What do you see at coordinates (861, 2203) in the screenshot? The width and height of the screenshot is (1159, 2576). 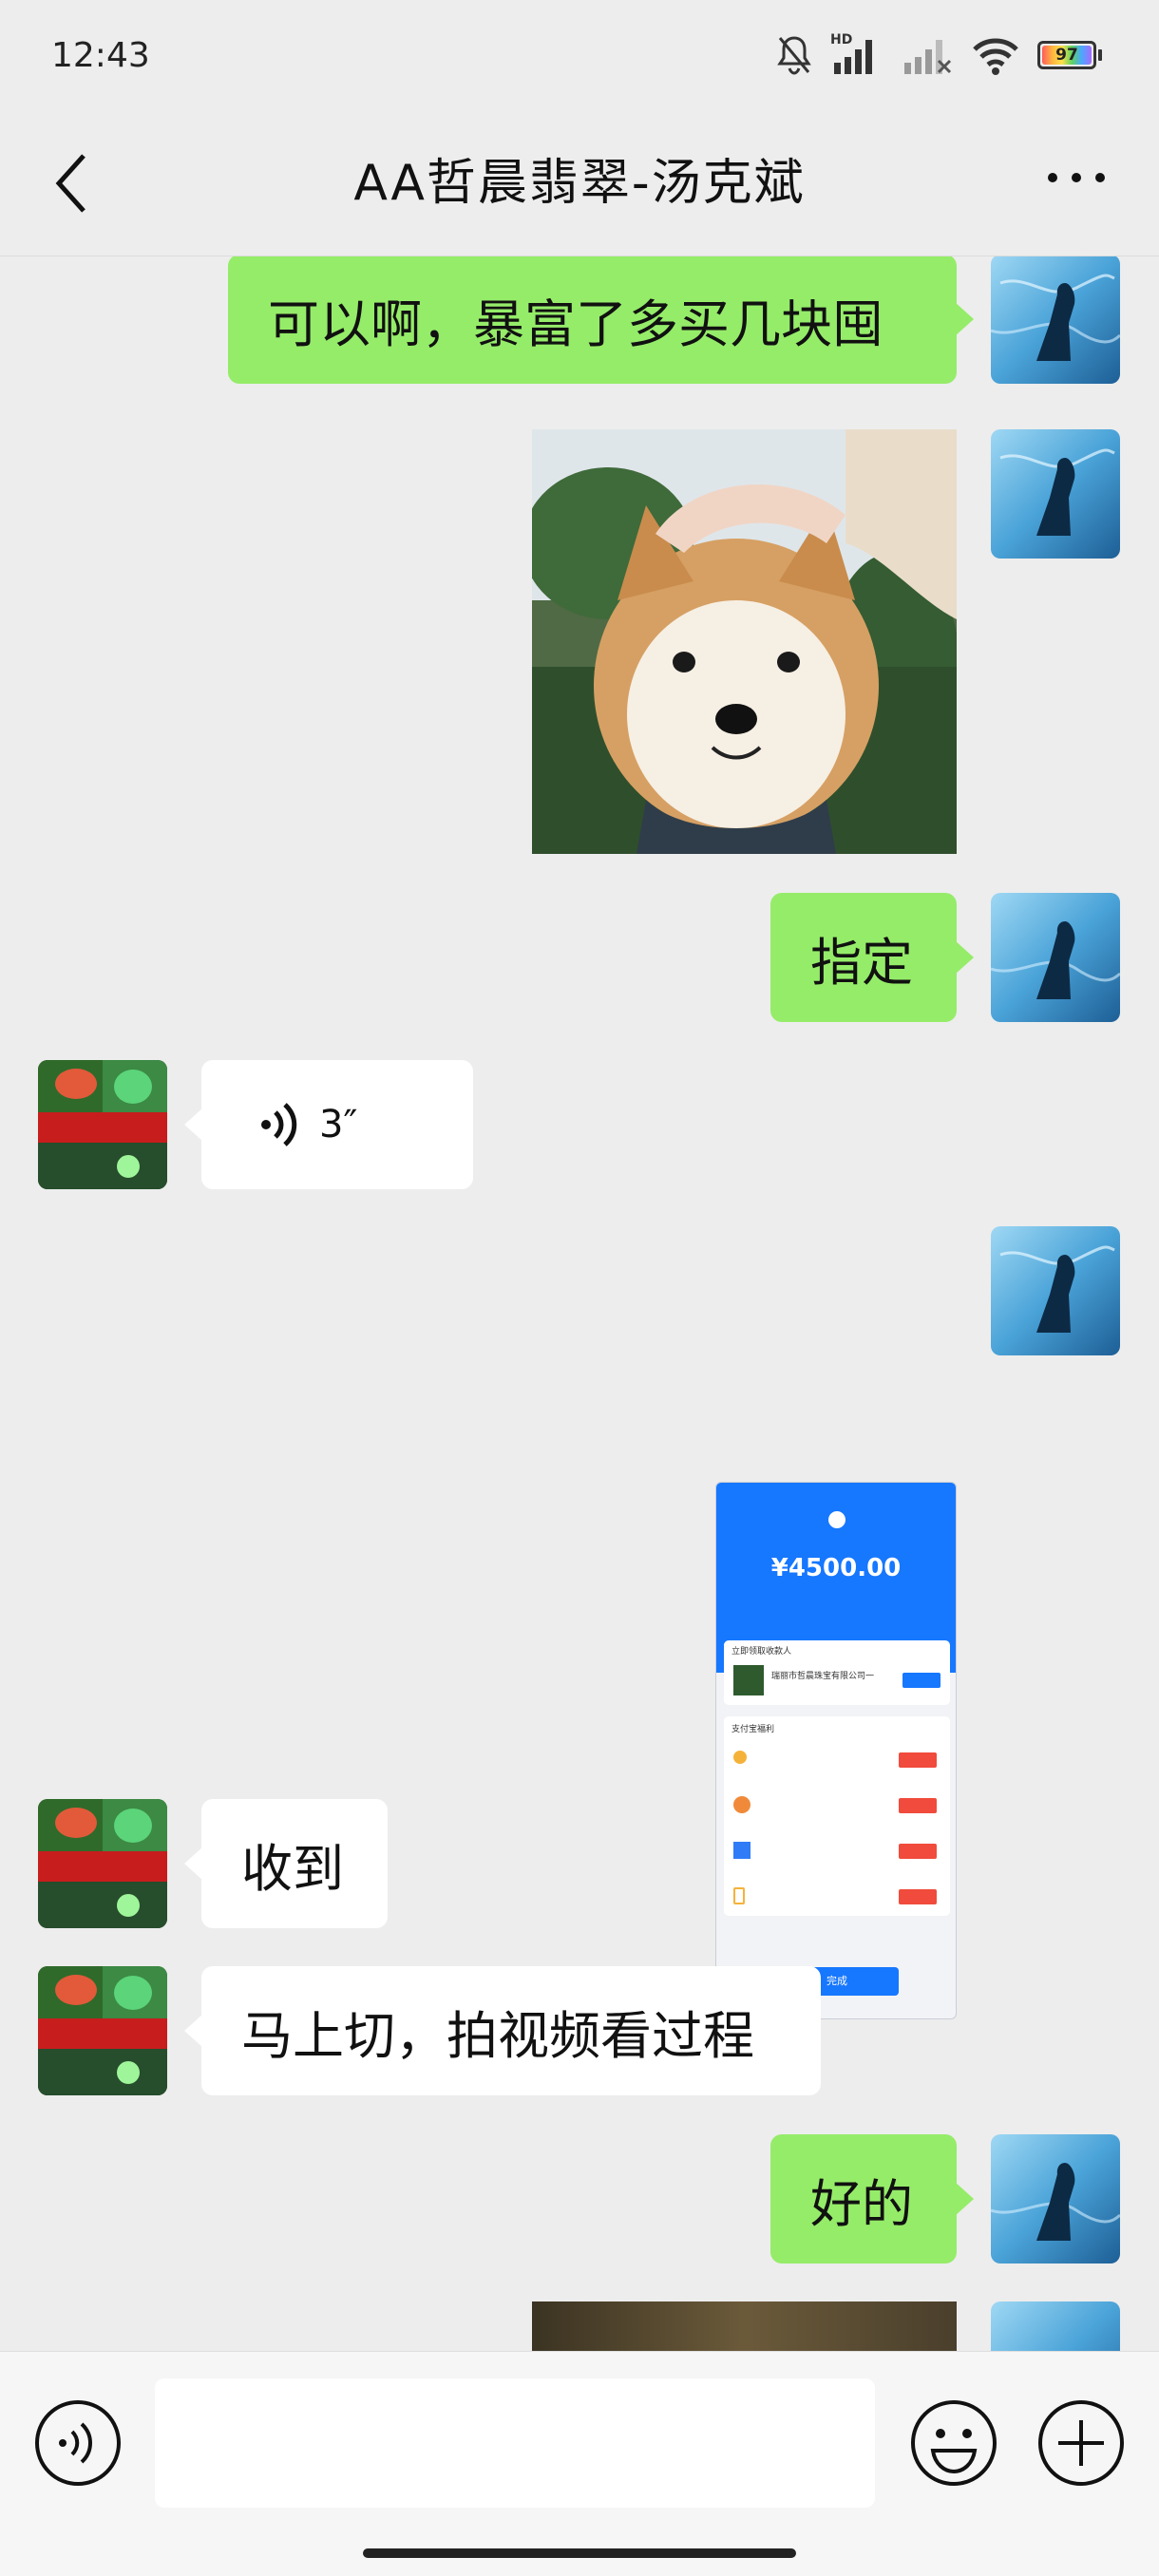 I see `message-text: 好的` at bounding box center [861, 2203].